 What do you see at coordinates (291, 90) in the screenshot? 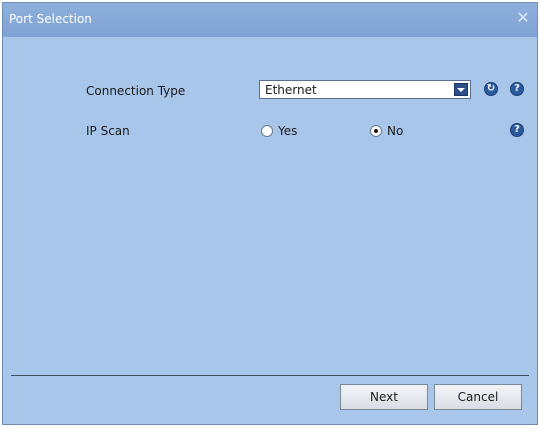
I see `connection-type-value: Ethernet` at bounding box center [291, 90].